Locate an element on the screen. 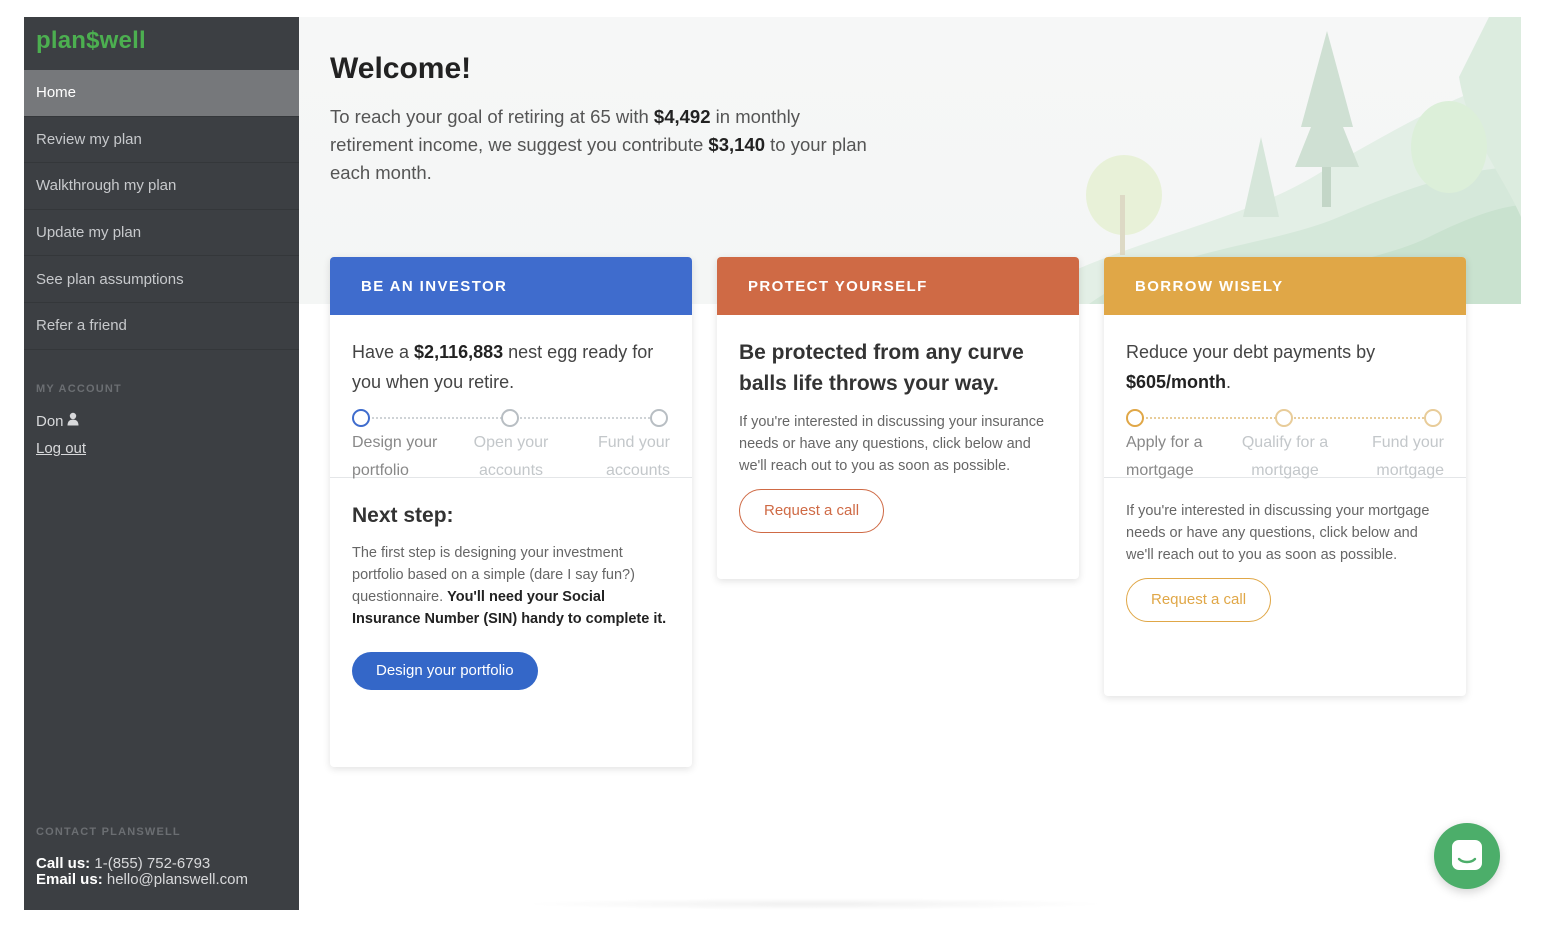 Image resolution: width=1558 pixels, height=926 pixels. email-label: Email us: is located at coordinates (69, 879).